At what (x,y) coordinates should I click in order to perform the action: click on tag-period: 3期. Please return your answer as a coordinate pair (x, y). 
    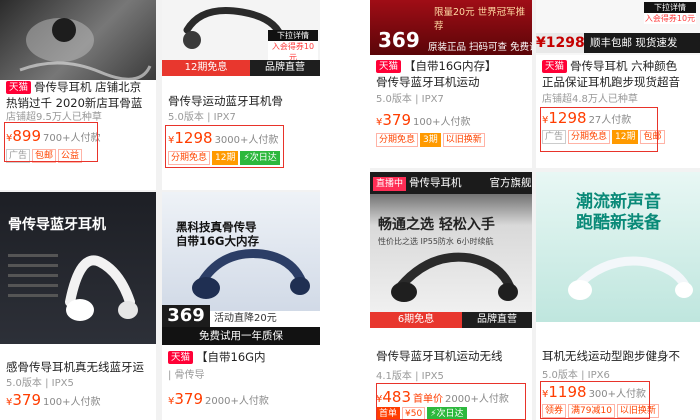
    Looking at the image, I should click on (430, 140).